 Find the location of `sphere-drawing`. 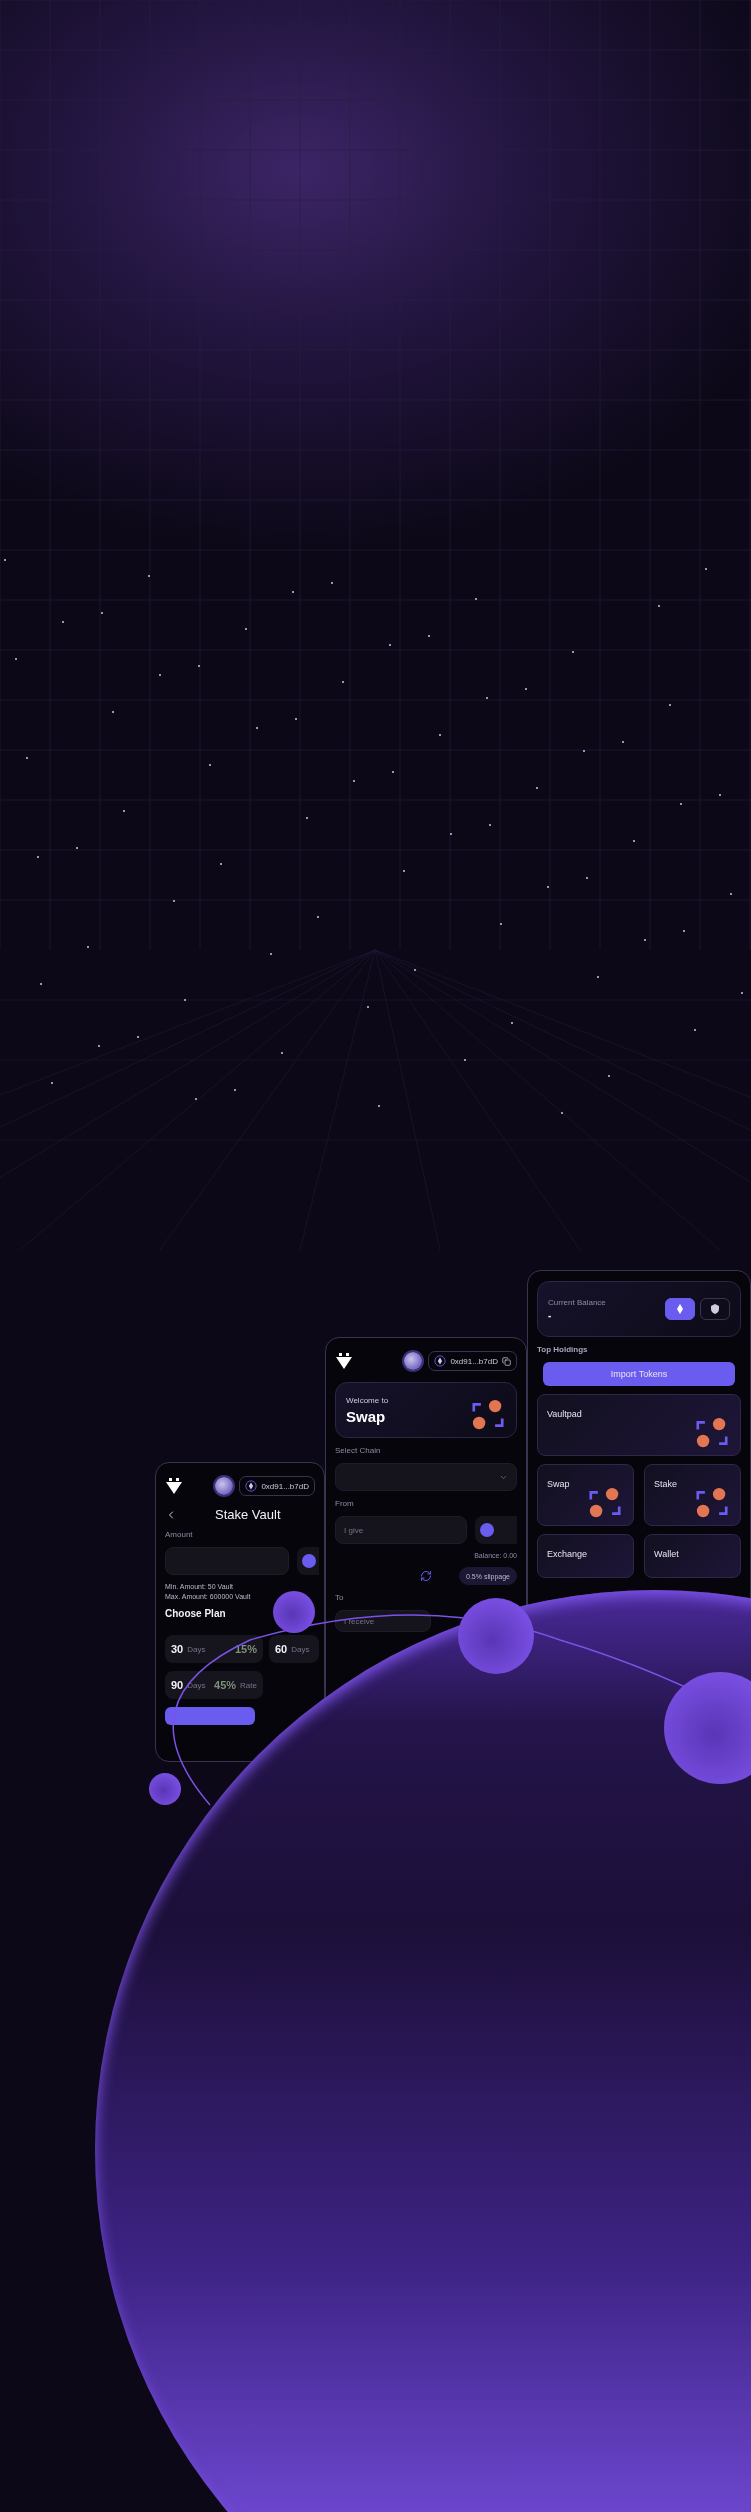

sphere-drawing is located at coordinates (165, 1789).